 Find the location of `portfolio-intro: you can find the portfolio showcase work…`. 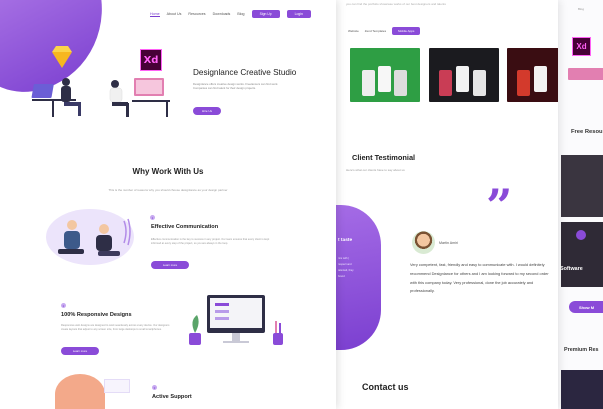

portfolio-intro: you can find the portfolio showcase work… is located at coordinates (396, 4).